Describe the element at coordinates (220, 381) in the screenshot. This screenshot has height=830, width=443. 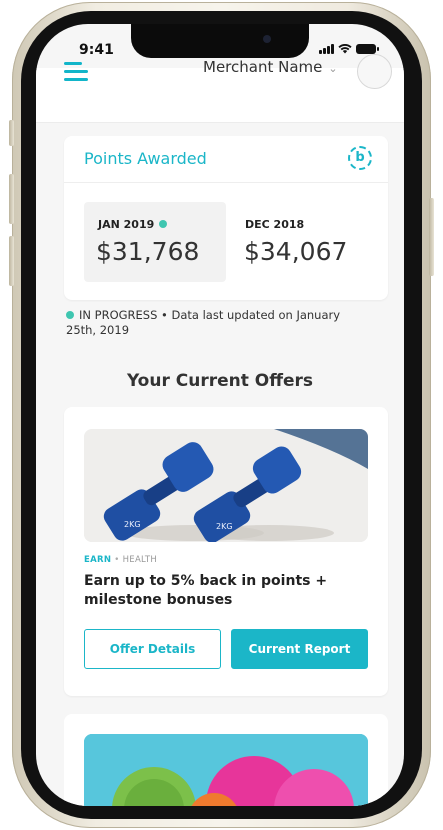
I see `offers-heading: Your Current Offers` at that location.